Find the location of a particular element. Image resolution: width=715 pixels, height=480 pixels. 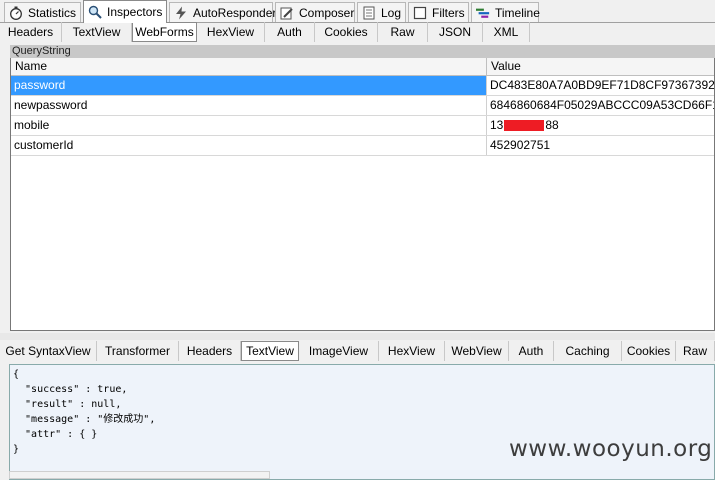

response-tab-syntaxview: Get SyntaxView is located at coordinates (48, 351).